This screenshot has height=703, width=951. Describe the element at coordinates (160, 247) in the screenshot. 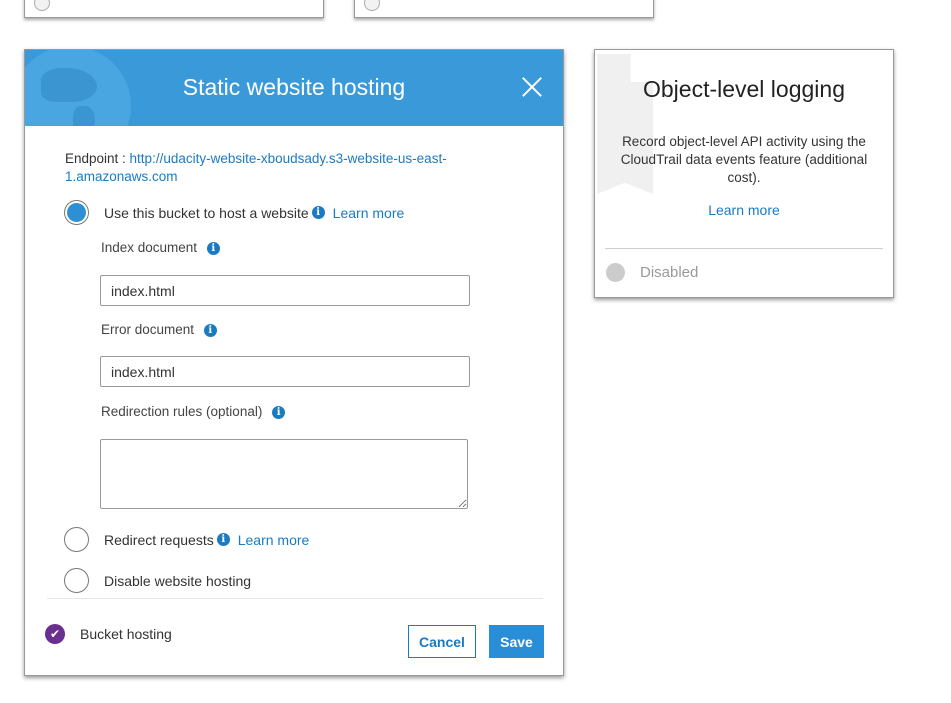

I see `index-document-label: Index document i` at that location.